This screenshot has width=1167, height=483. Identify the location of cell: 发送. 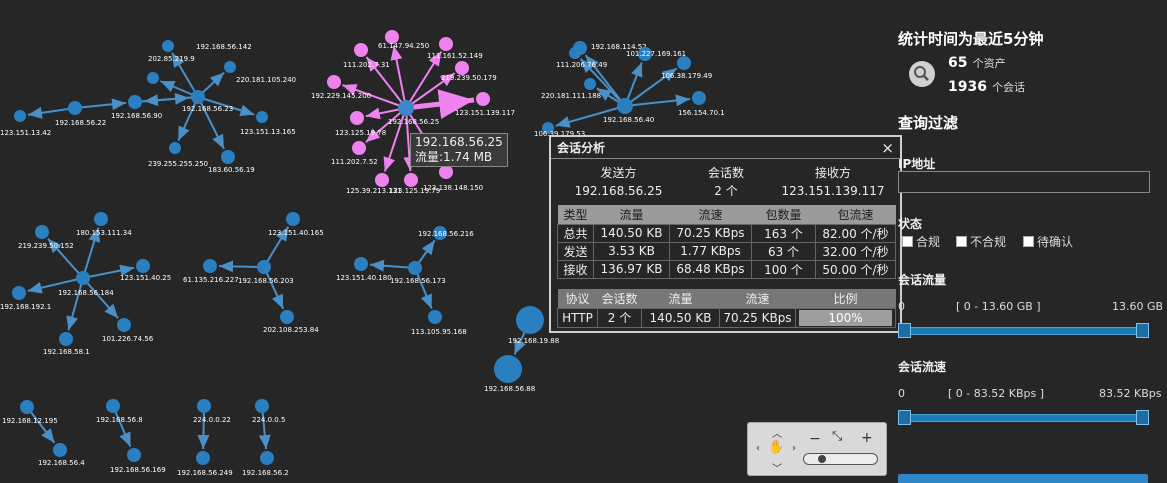
(575, 251).